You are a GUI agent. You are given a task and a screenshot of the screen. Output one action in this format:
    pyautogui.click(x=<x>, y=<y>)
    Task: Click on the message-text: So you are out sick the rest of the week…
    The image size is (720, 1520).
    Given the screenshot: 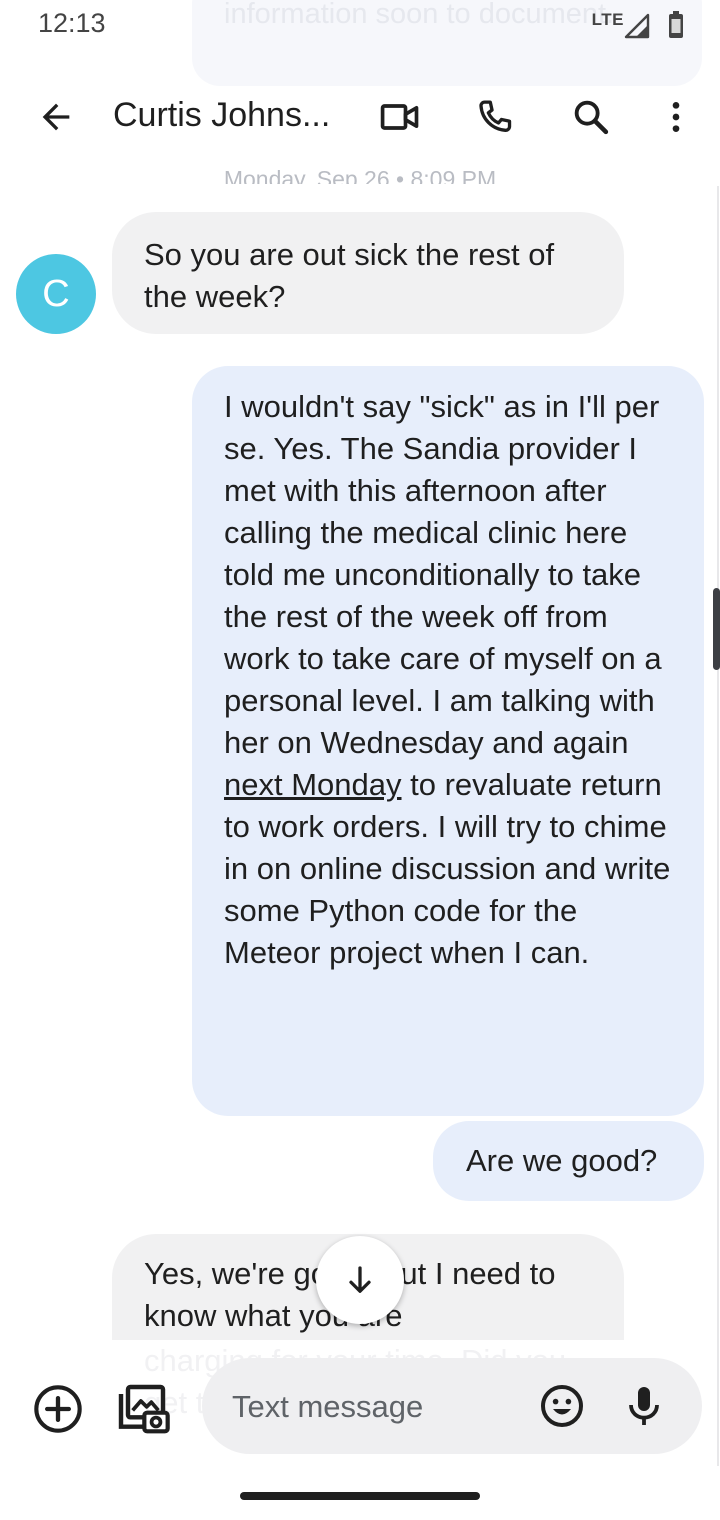 What is the action you would take?
    pyautogui.click(x=349, y=275)
    